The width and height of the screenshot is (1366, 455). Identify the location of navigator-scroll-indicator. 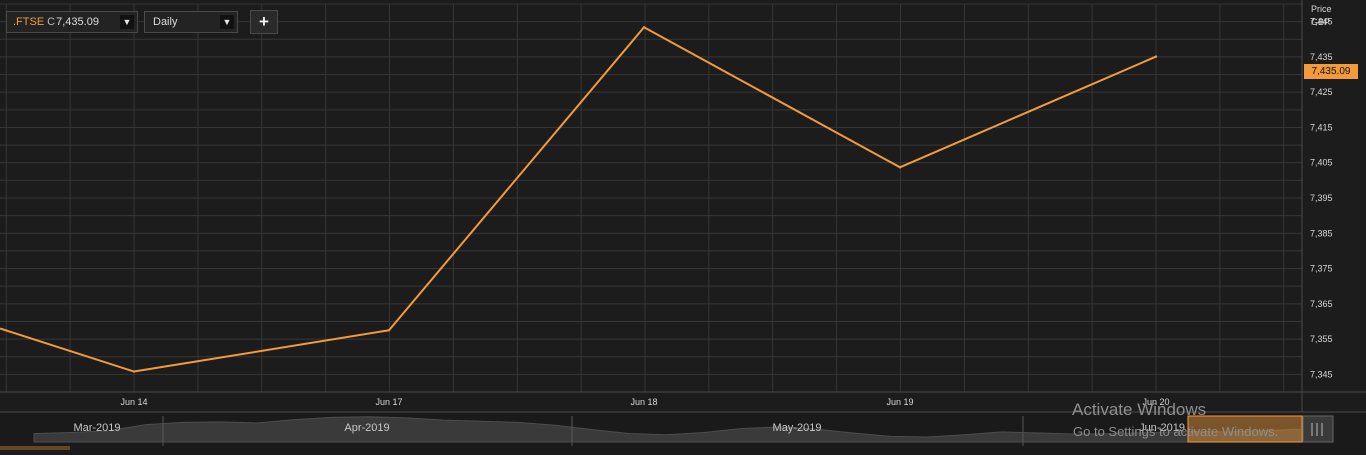
(35, 448).